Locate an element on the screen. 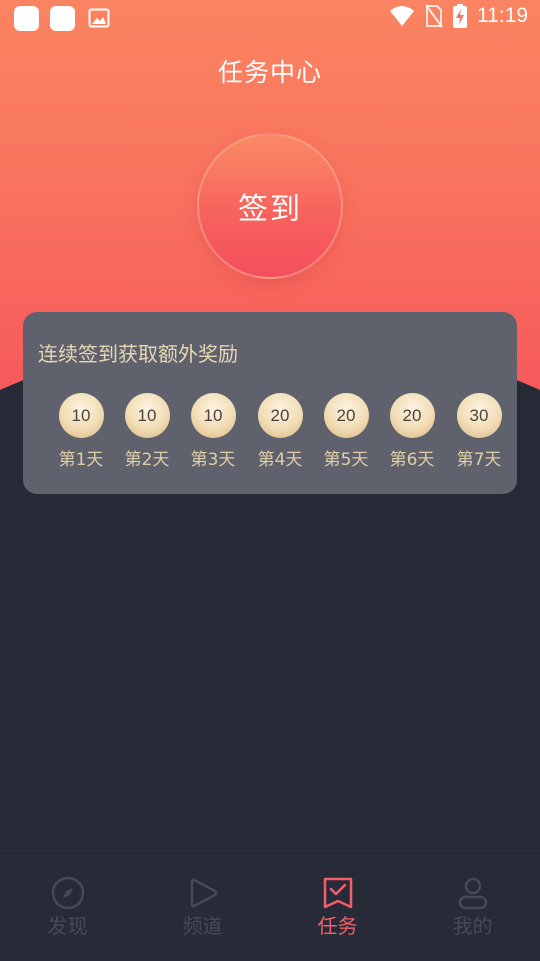 Image resolution: width=540 pixels, height=961 pixels. nav-item-channel: 频道 is located at coordinates (202, 906).